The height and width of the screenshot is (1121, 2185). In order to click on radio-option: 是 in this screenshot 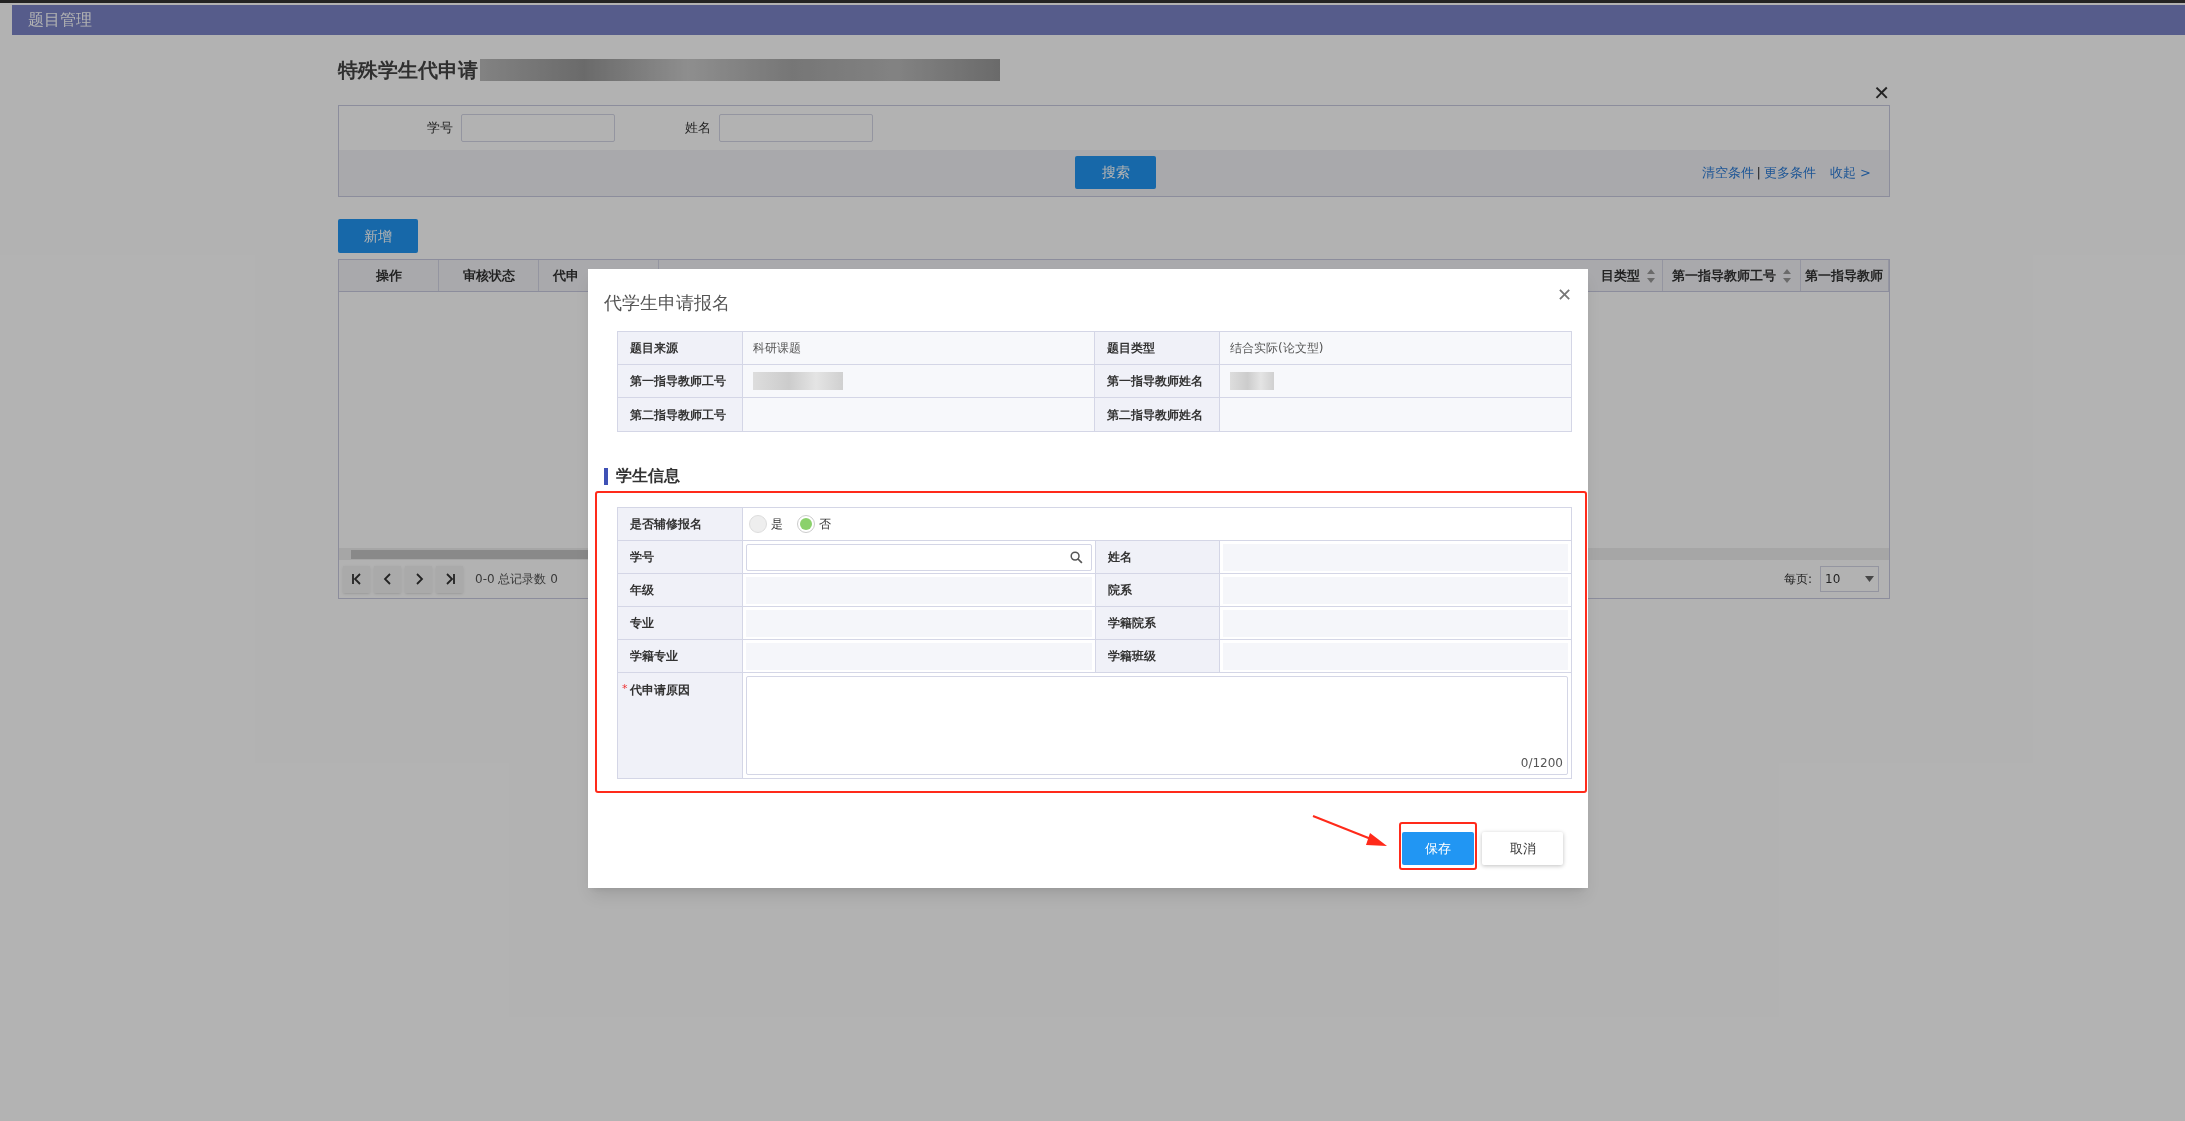, I will do `click(766, 524)`.